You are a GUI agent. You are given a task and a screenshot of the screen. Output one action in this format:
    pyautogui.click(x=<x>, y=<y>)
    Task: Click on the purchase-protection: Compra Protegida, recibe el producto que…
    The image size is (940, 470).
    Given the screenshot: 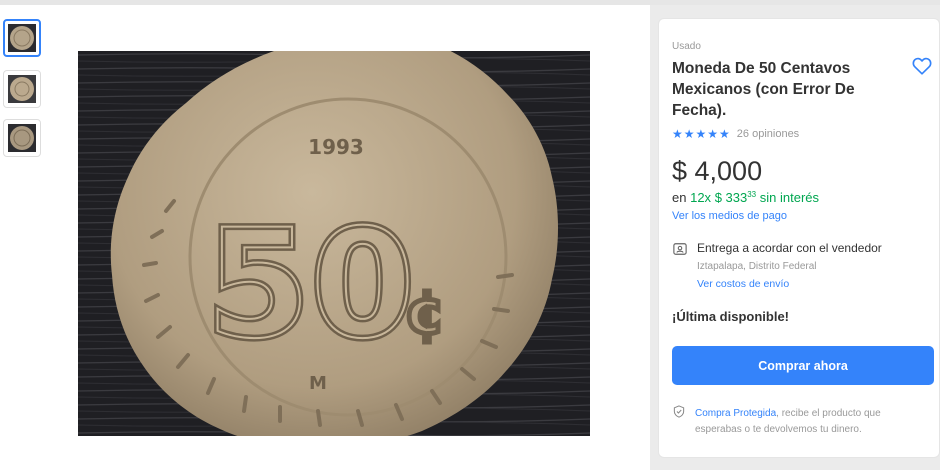 What is the action you would take?
    pyautogui.click(x=810, y=422)
    